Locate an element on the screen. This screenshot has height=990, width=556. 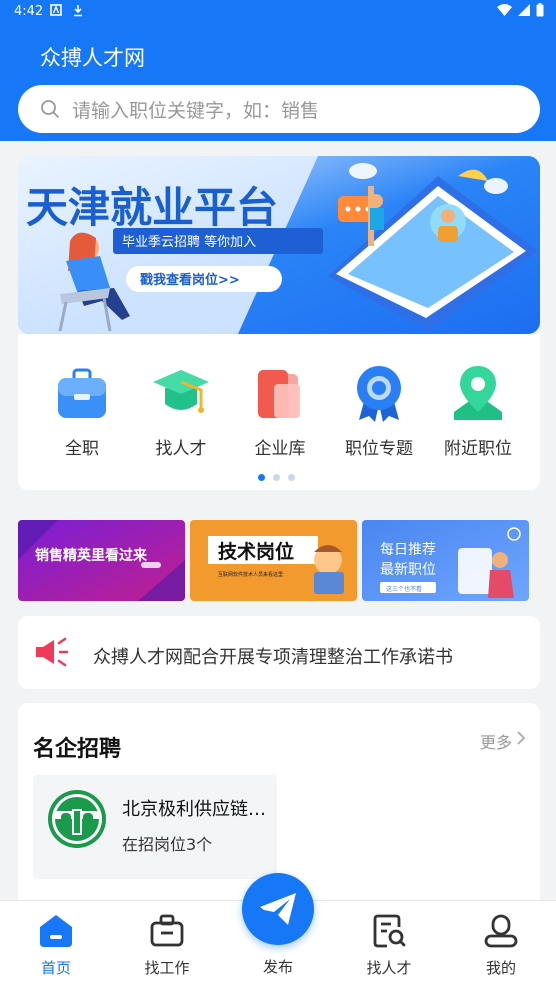
promo-sales-elite: 销售精英里看过来 is located at coordinates (101, 560).